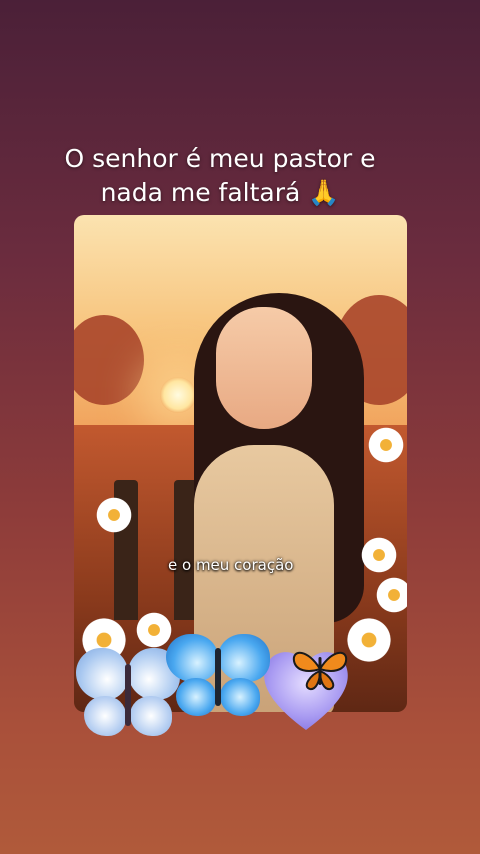 This screenshot has width=480, height=854. I want to click on monarch-butterfly-icon, so click(320, 669).